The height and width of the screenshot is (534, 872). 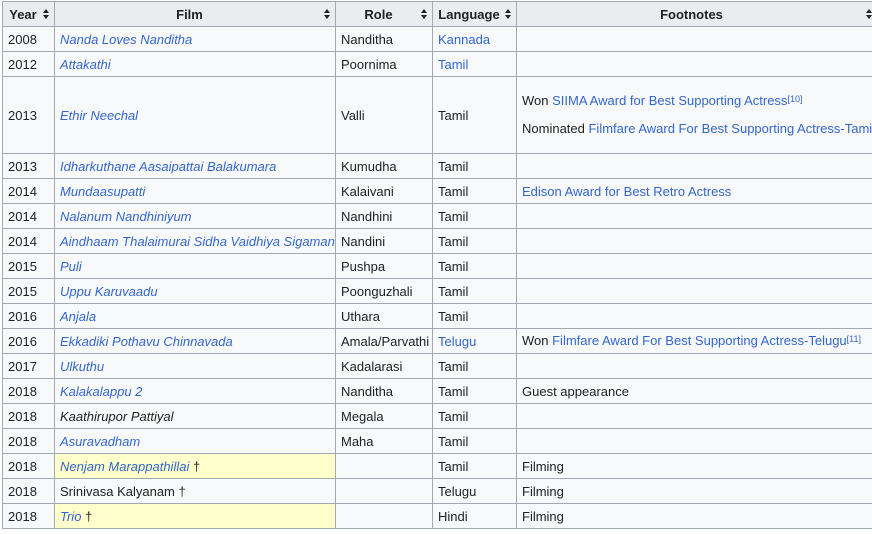 I want to click on table-row: 2018 Trio † Hindi Filming, so click(x=437, y=516).